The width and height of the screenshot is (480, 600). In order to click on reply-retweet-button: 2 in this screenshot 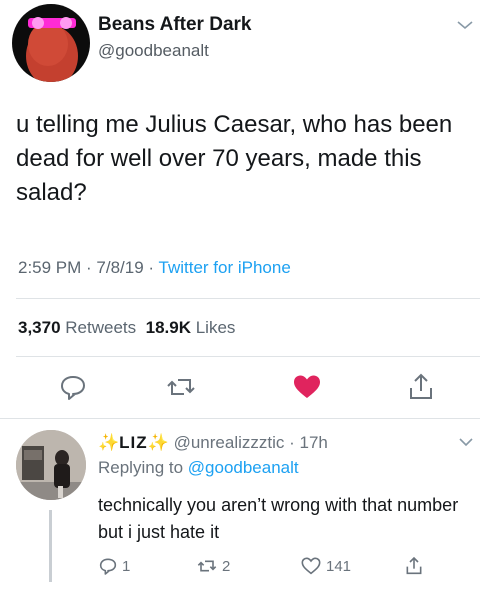, I will do `click(213, 566)`.